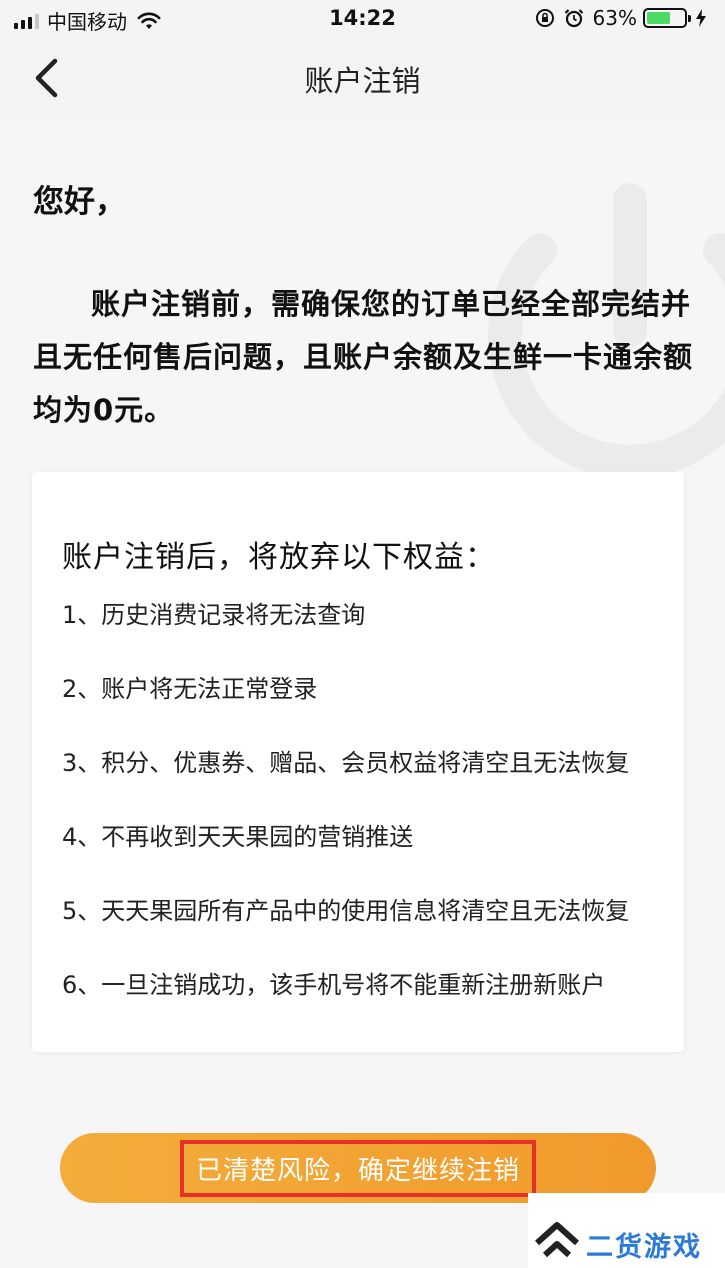  I want to click on greeting-text: 您好，, so click(79, 202).